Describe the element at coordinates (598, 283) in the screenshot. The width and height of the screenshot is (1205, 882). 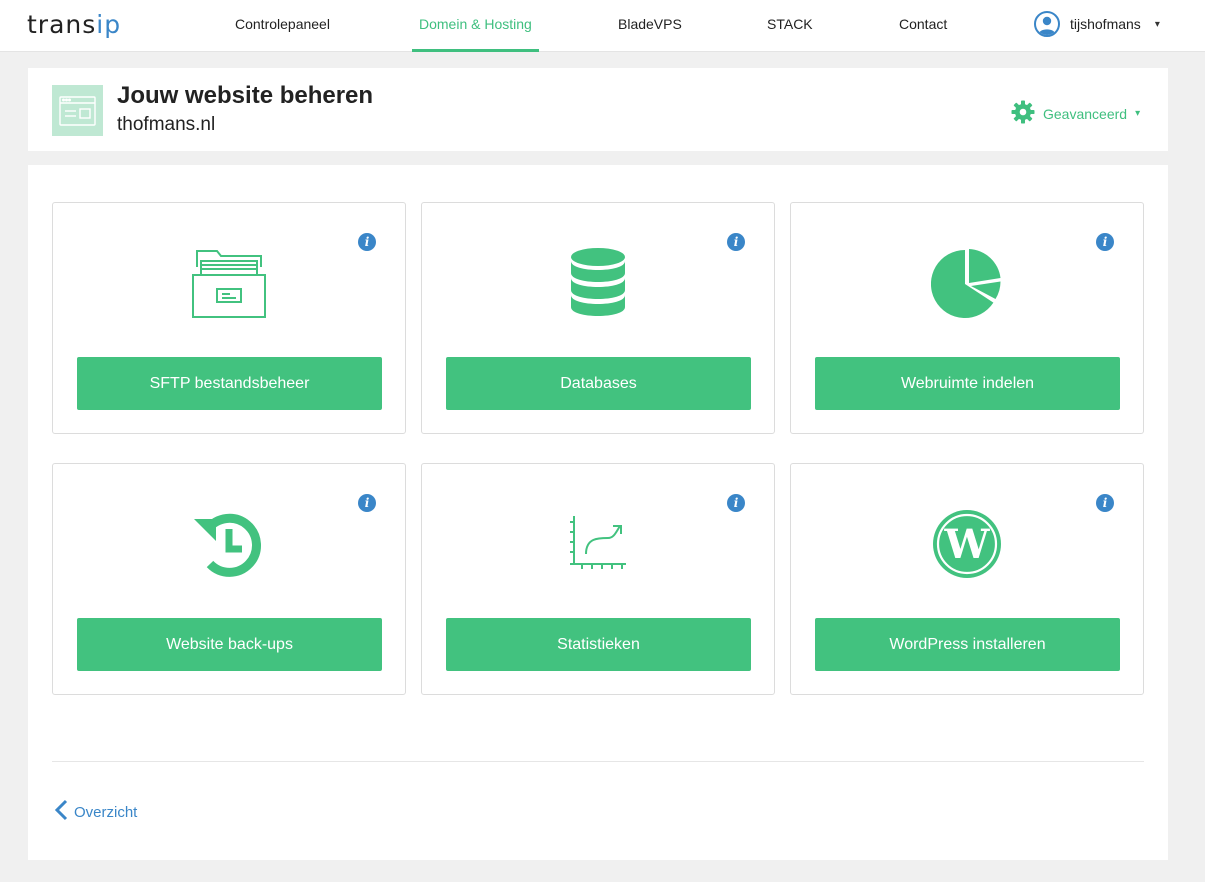
I see `database-icon` at that location.